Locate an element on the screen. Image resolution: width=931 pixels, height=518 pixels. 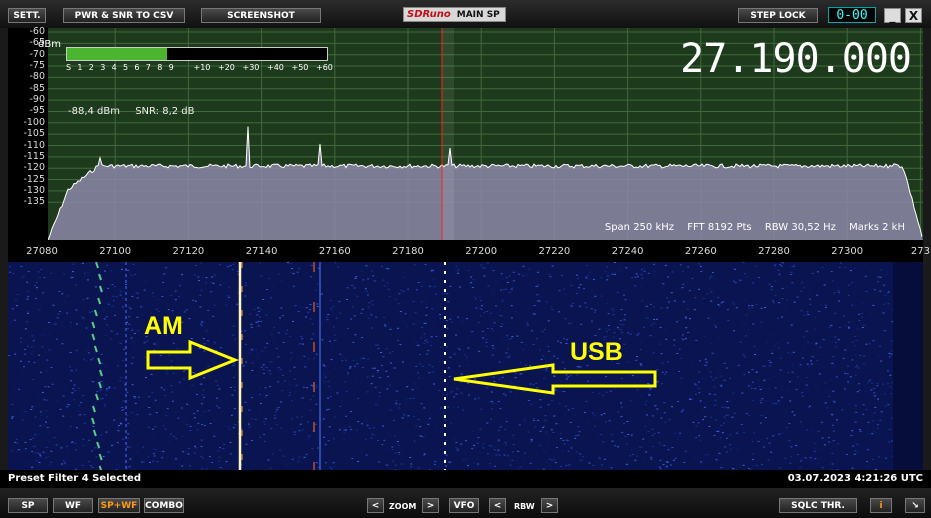
am-arrow is located at coordinates (193, 360).